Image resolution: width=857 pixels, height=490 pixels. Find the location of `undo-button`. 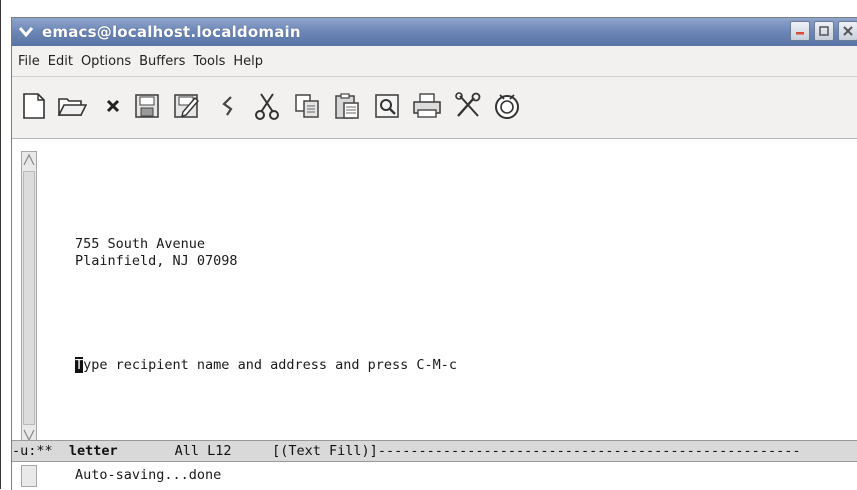

undo-button is located at coordinates (229, 106).